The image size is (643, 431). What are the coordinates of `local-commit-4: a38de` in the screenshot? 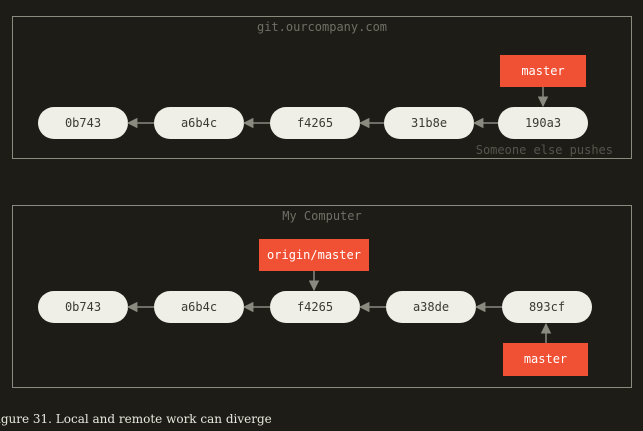 It's located at (431, 307).